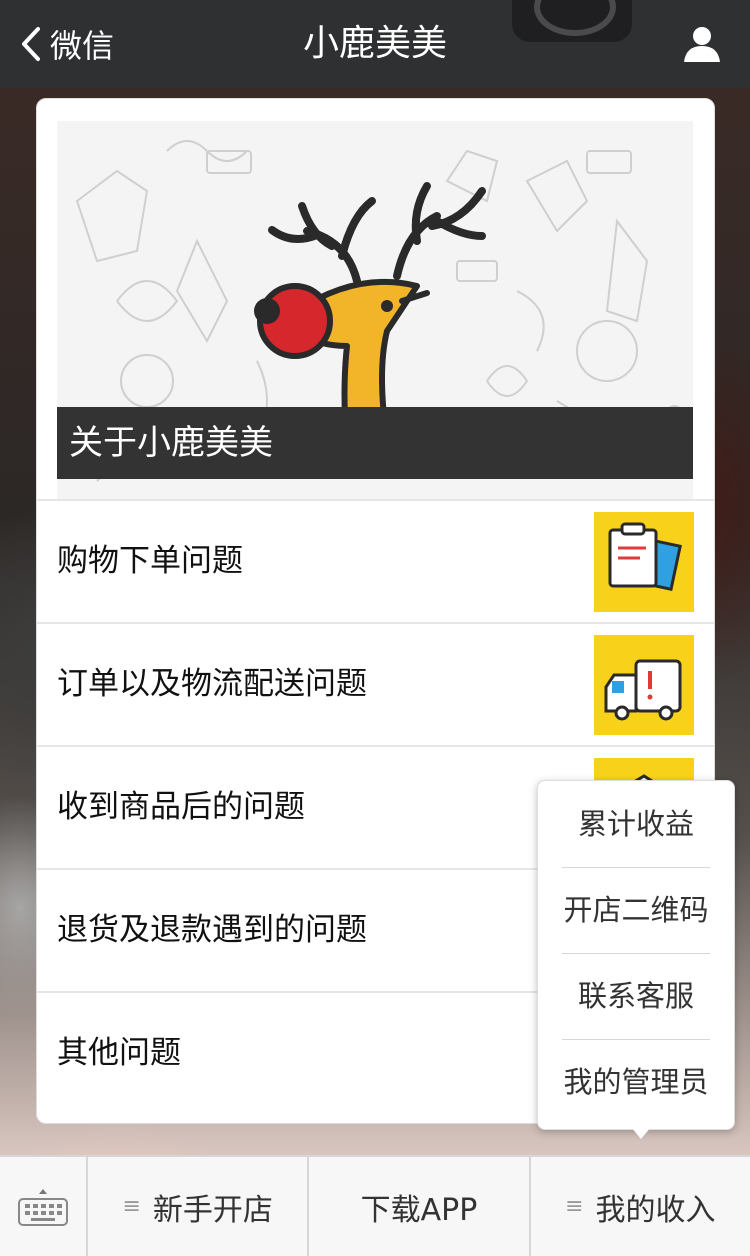  What do you see at coordinates (212, 684) in the screenshot?
I see `list-item-label: 订单以及物流配送问题` at bounding box center [212, 684].